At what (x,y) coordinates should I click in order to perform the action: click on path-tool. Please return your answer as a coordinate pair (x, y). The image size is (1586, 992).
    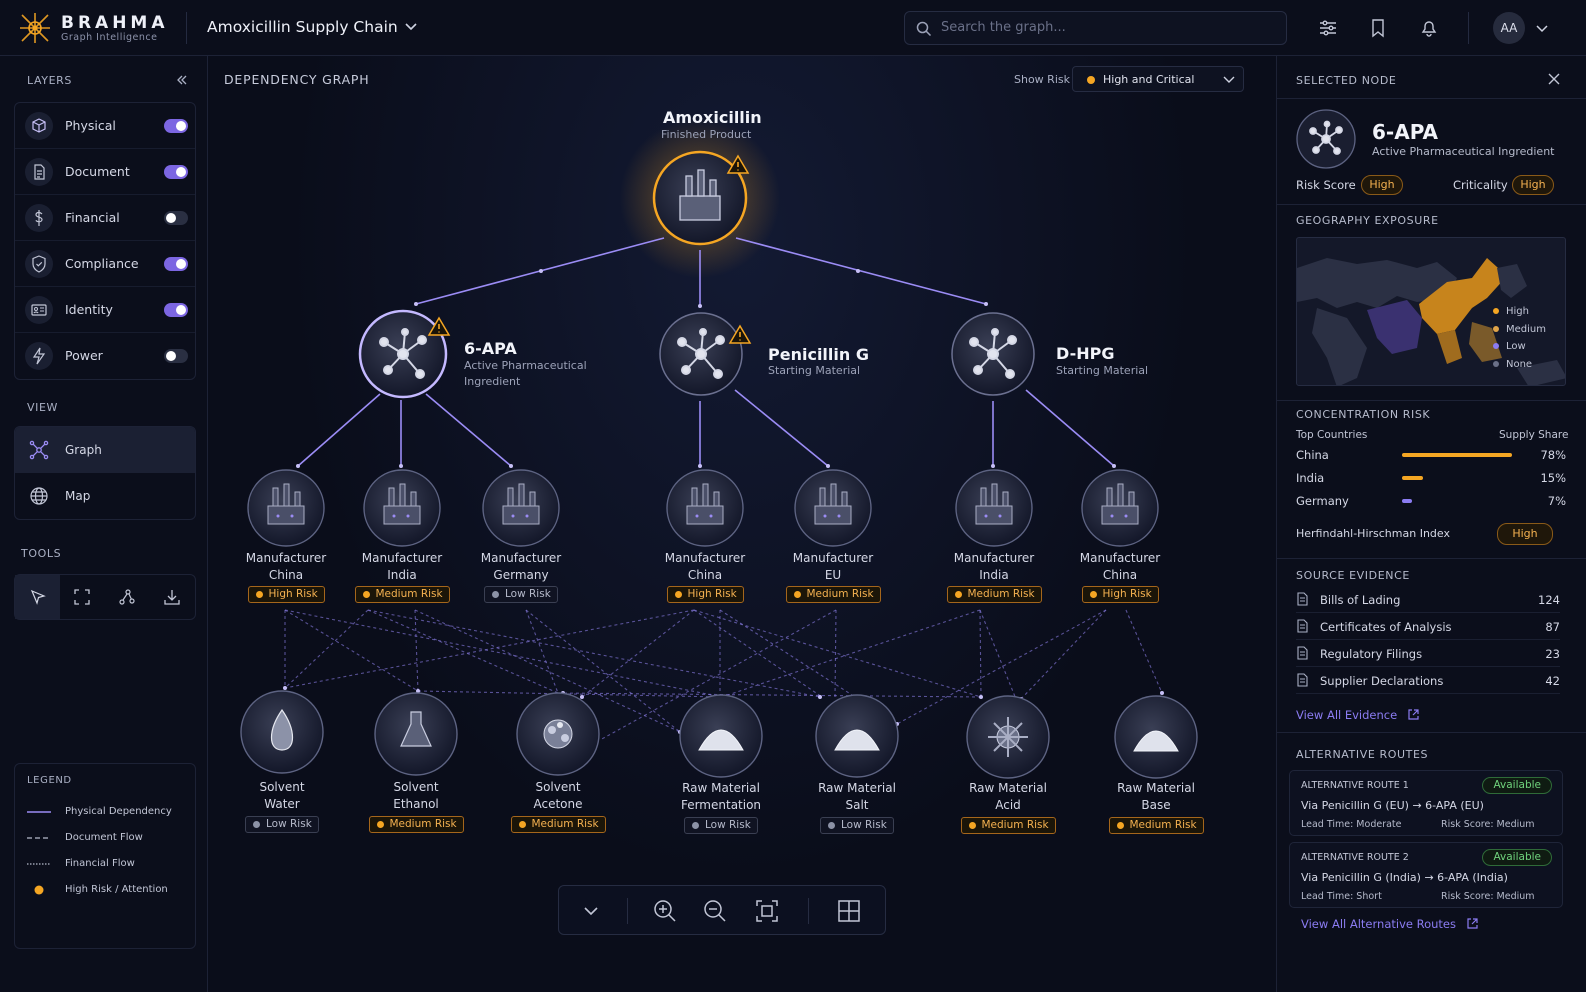
    Looking at the image, I should click on (127, 597).